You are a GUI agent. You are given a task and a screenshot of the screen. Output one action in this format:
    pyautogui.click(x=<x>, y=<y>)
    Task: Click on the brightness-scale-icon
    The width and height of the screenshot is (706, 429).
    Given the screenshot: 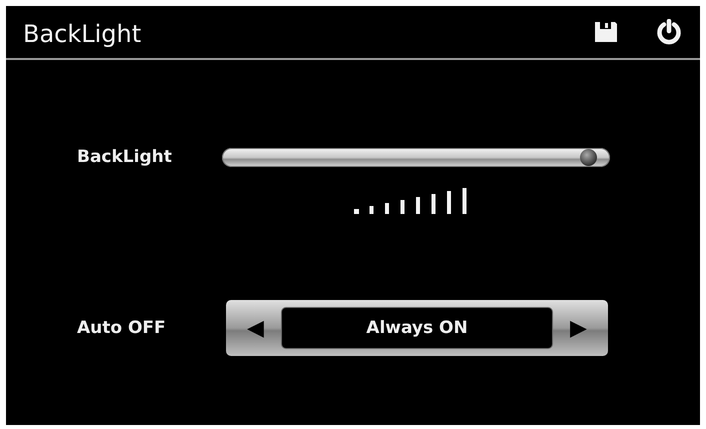 What is the action you would take?
    pyautogui.click(x=410, y=200)
    